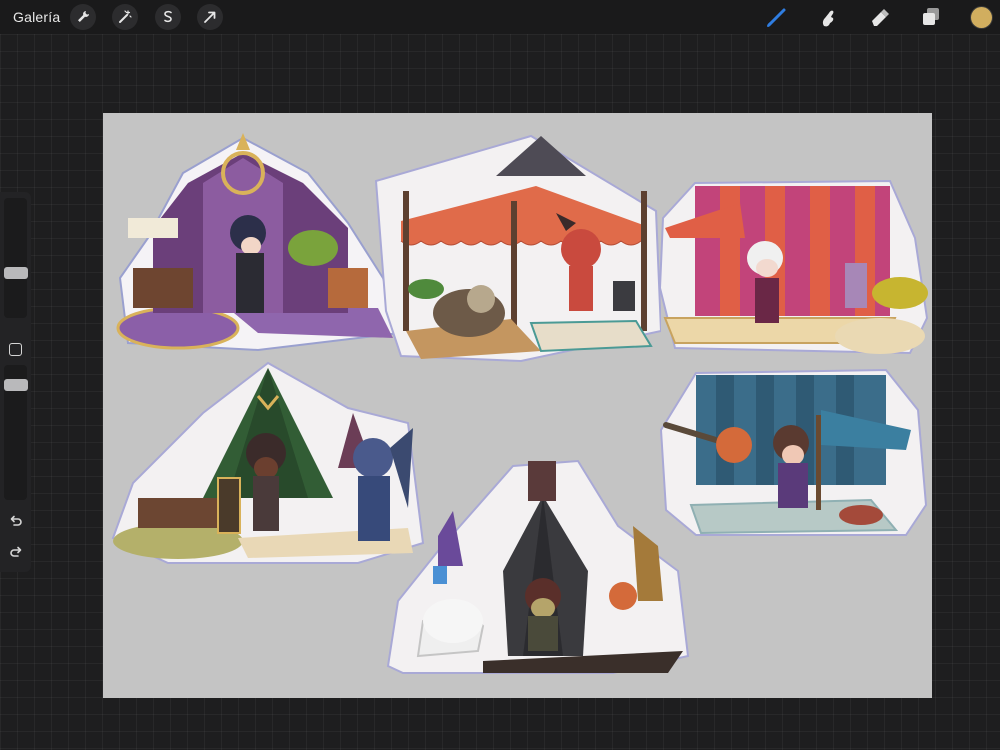 This screenshot has width=1000, height=750. What do you see at coordinates (210, 17) in the screenshot?
I see `transform-arrow-icon` at bounding box center [210, 17].